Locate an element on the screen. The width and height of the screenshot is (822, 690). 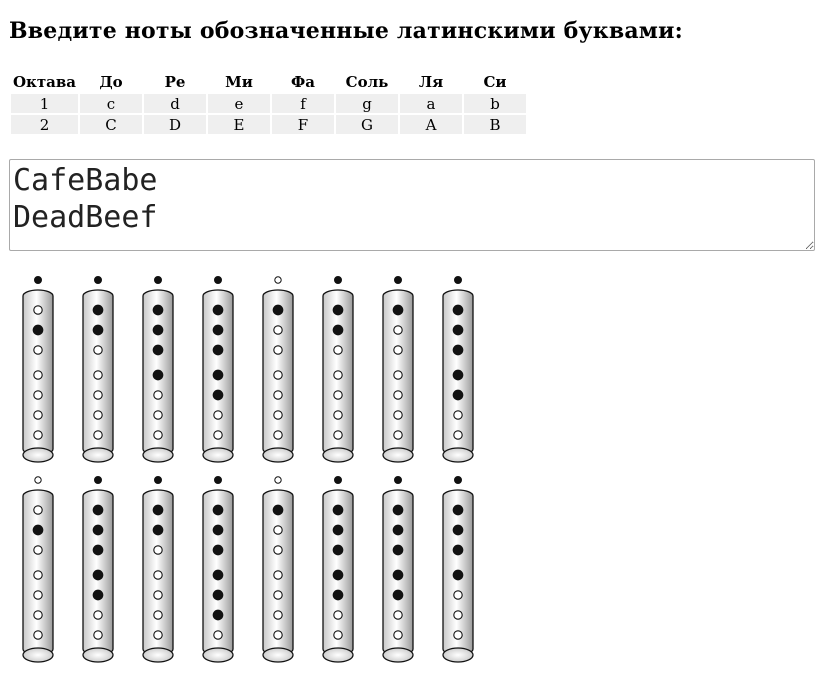
header-re: Ре is located at coordinates (175, 82).